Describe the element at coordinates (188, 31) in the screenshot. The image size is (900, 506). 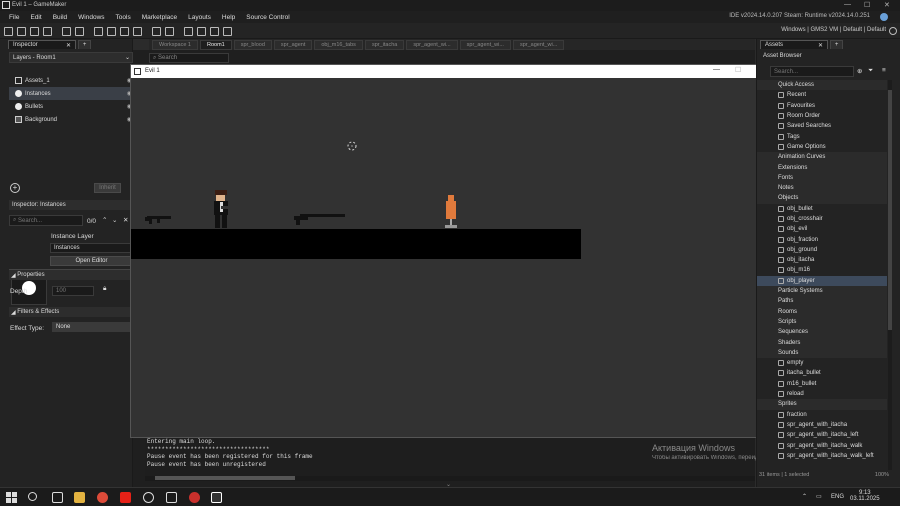
I see `zoom-out-icon` at that location.